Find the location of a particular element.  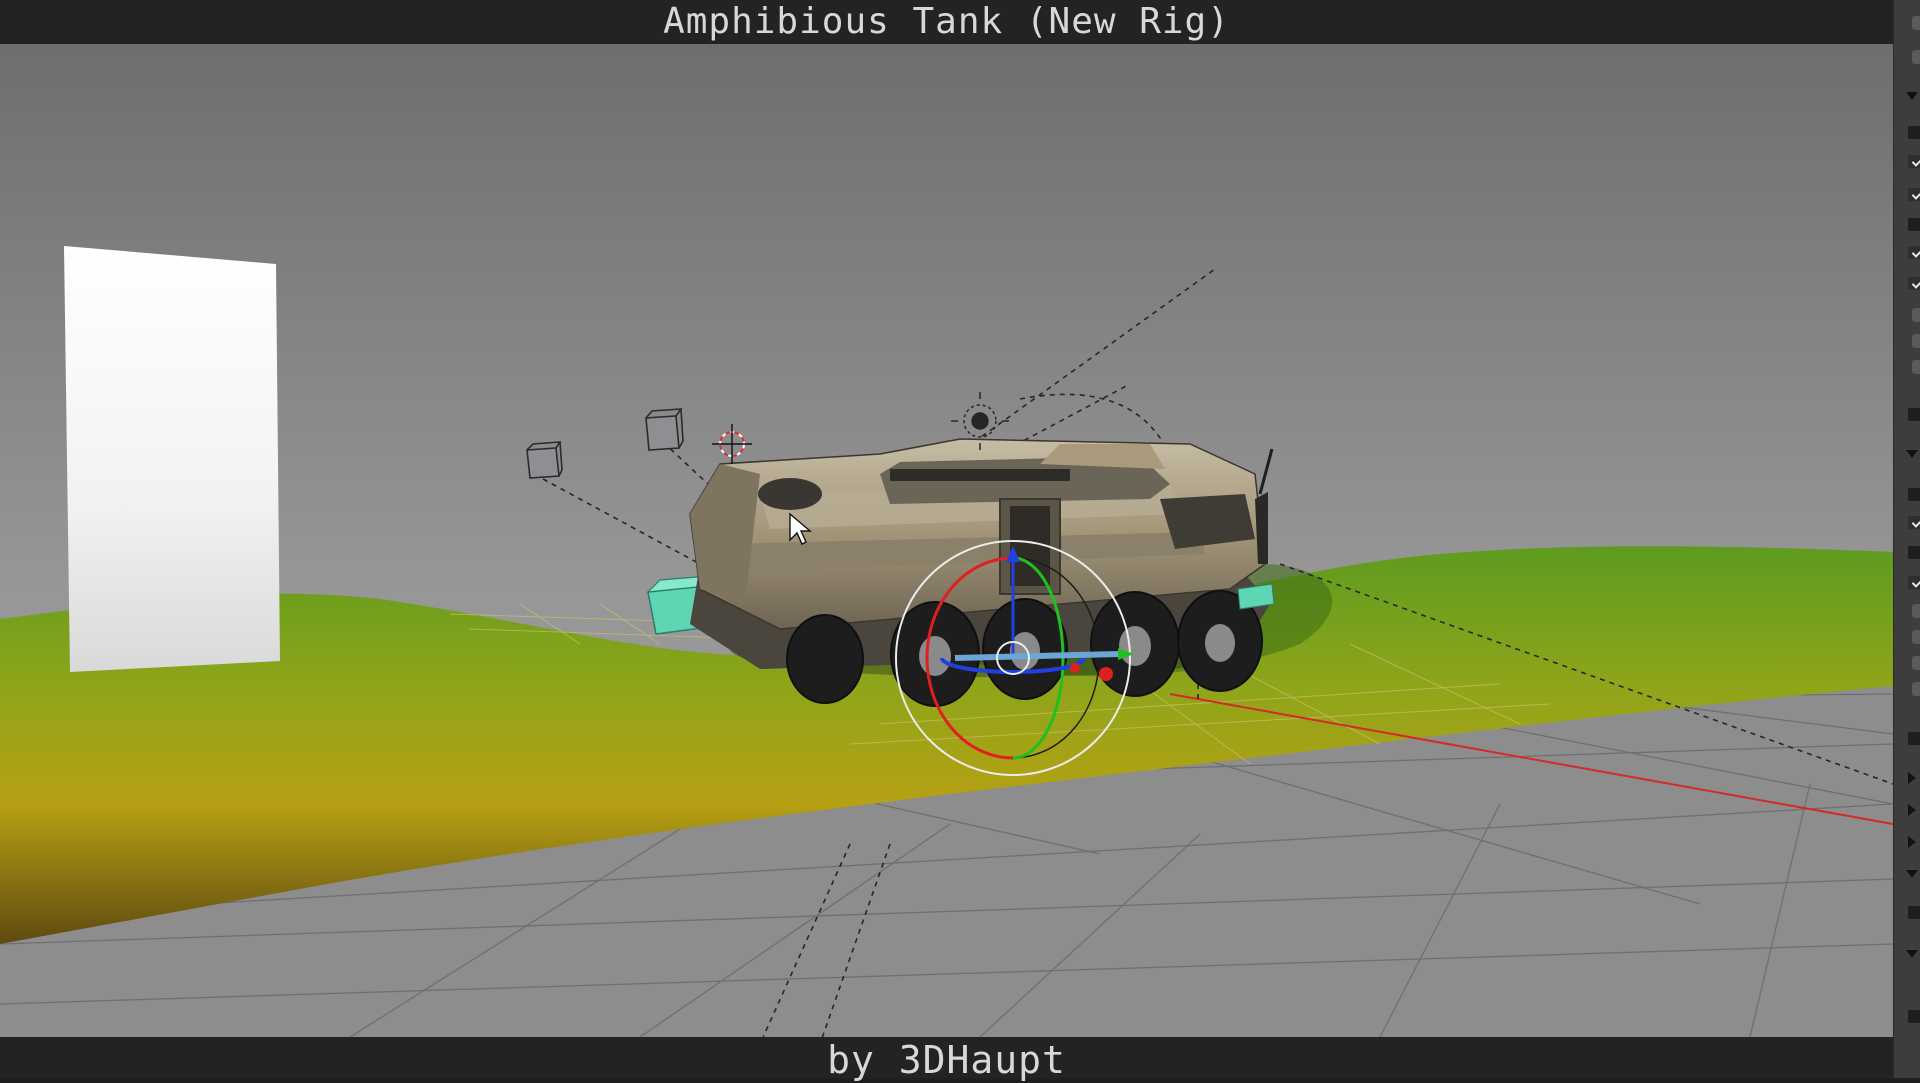

amphibious-tank-model is located at coordinates (982, 572).